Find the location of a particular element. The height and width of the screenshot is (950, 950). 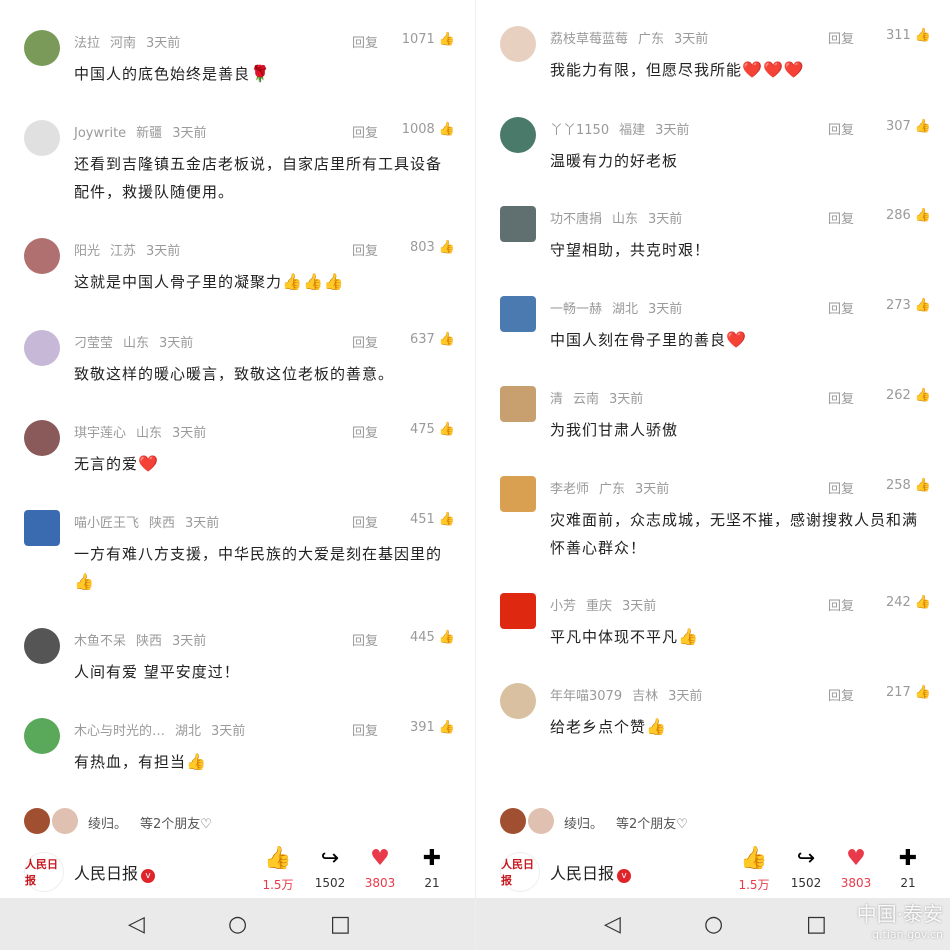

like-button: 258 👍 is located at coordinates (908, 485).